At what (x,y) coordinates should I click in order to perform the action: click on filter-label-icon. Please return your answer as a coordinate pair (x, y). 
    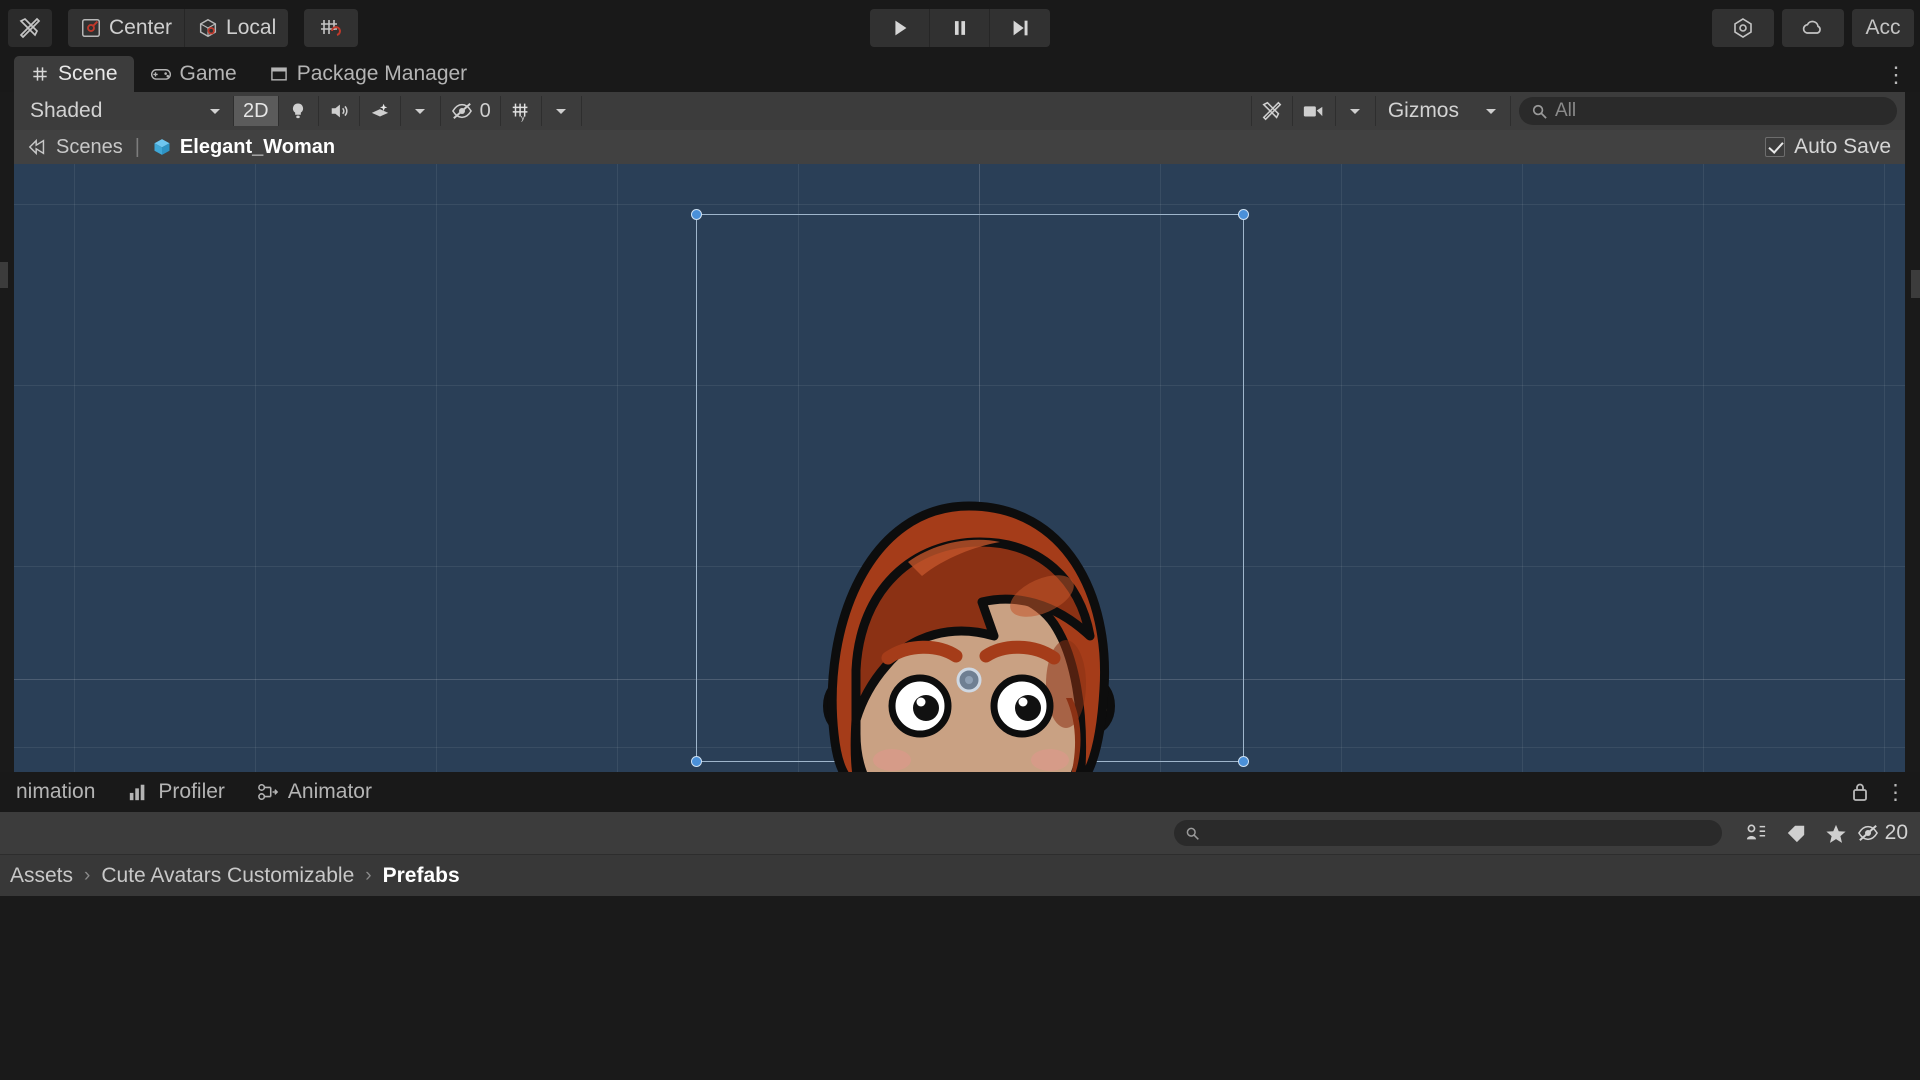
    Looking at the image, I should click on (1796, 833).